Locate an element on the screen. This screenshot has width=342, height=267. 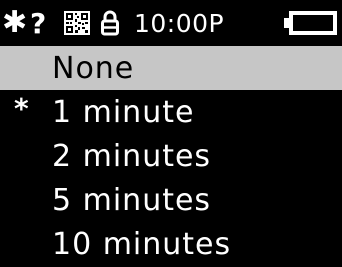
battery-icon is located at coordinates (311, 23).